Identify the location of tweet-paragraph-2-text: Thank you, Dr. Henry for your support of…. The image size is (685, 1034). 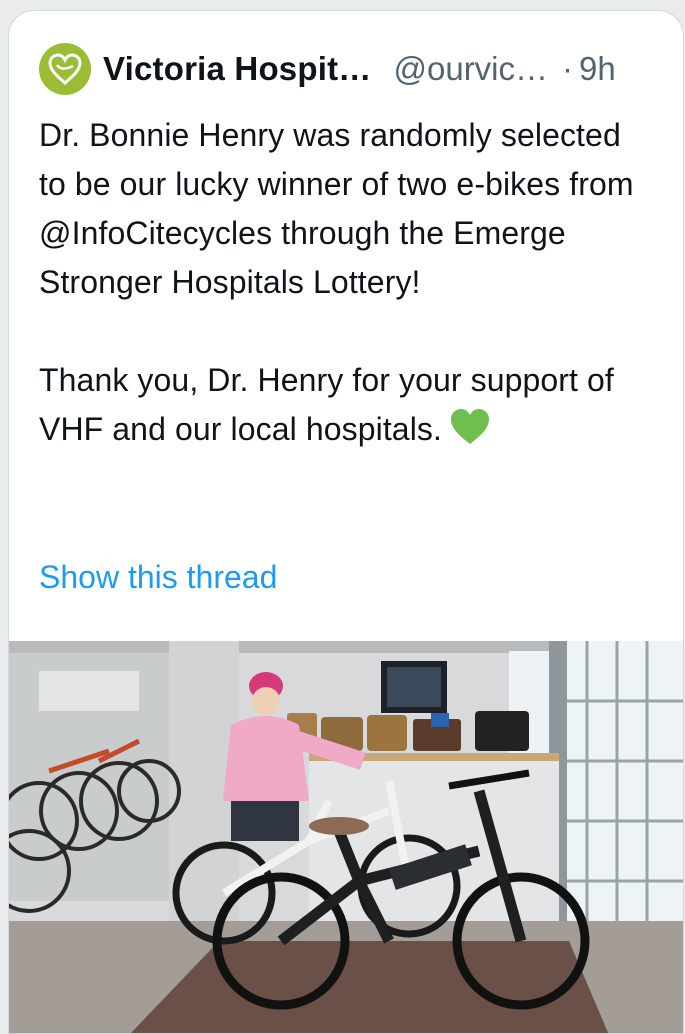
(326, 404).